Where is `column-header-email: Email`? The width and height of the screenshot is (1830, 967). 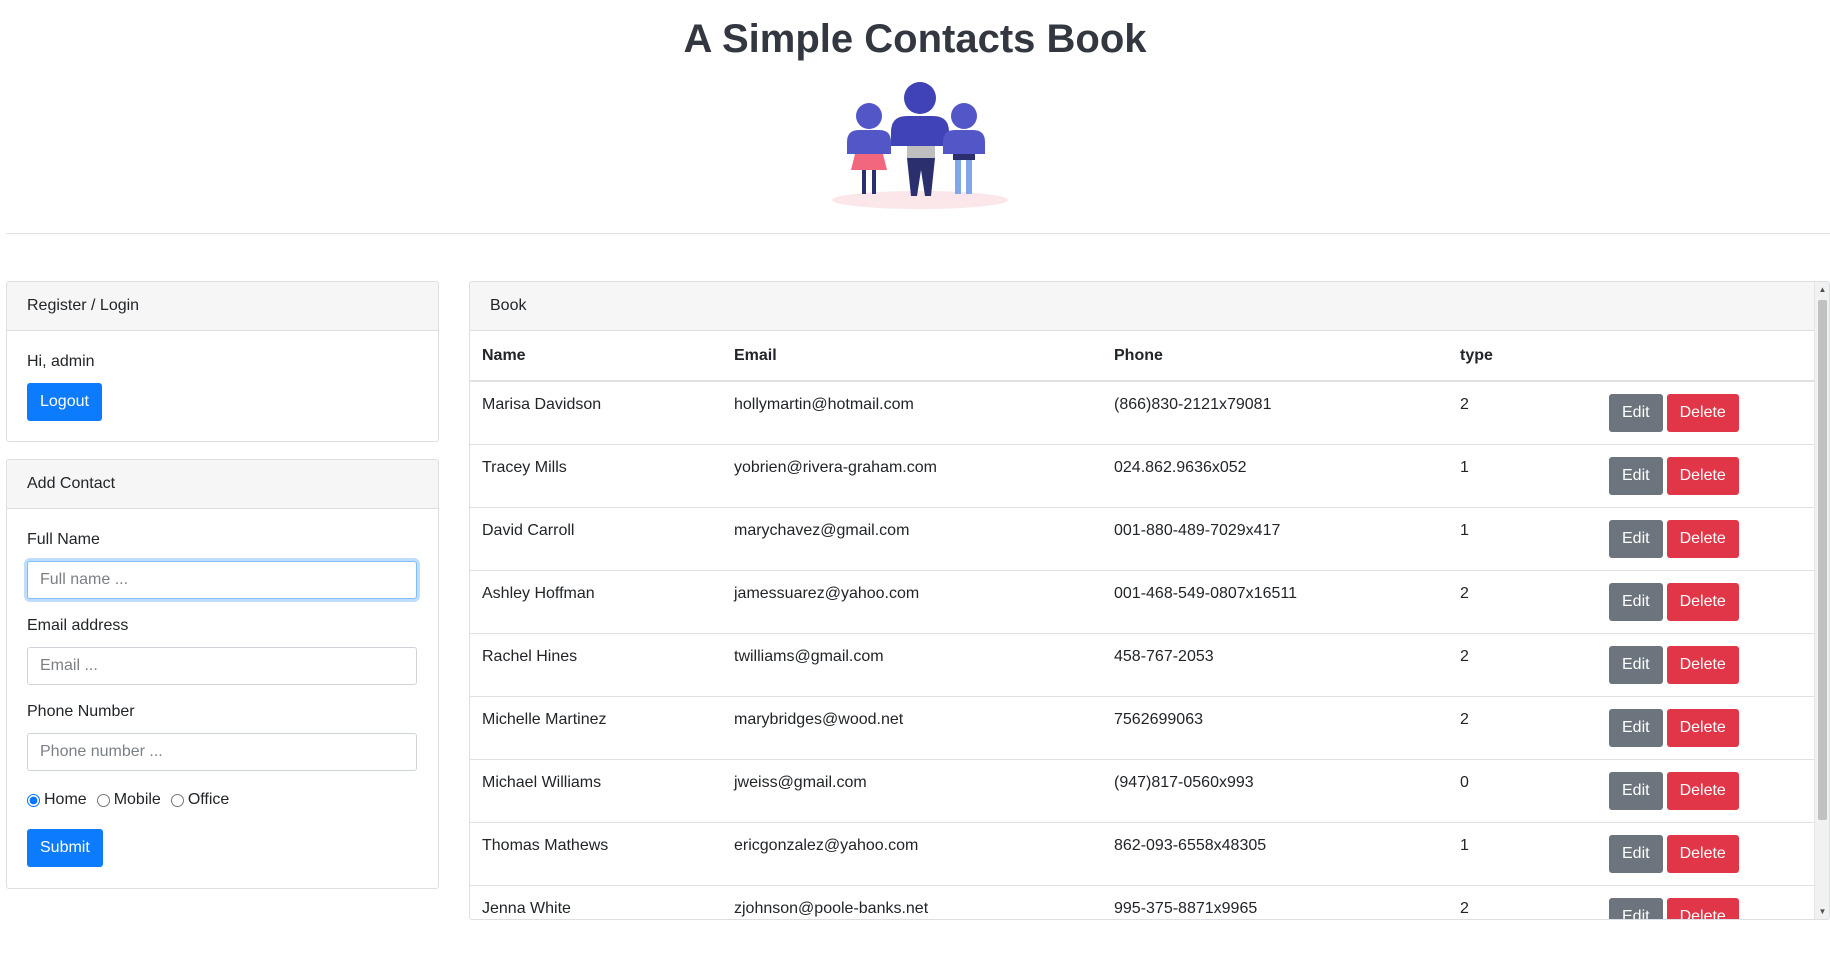 column-header-email: Email is located at coordinates (912, 356).